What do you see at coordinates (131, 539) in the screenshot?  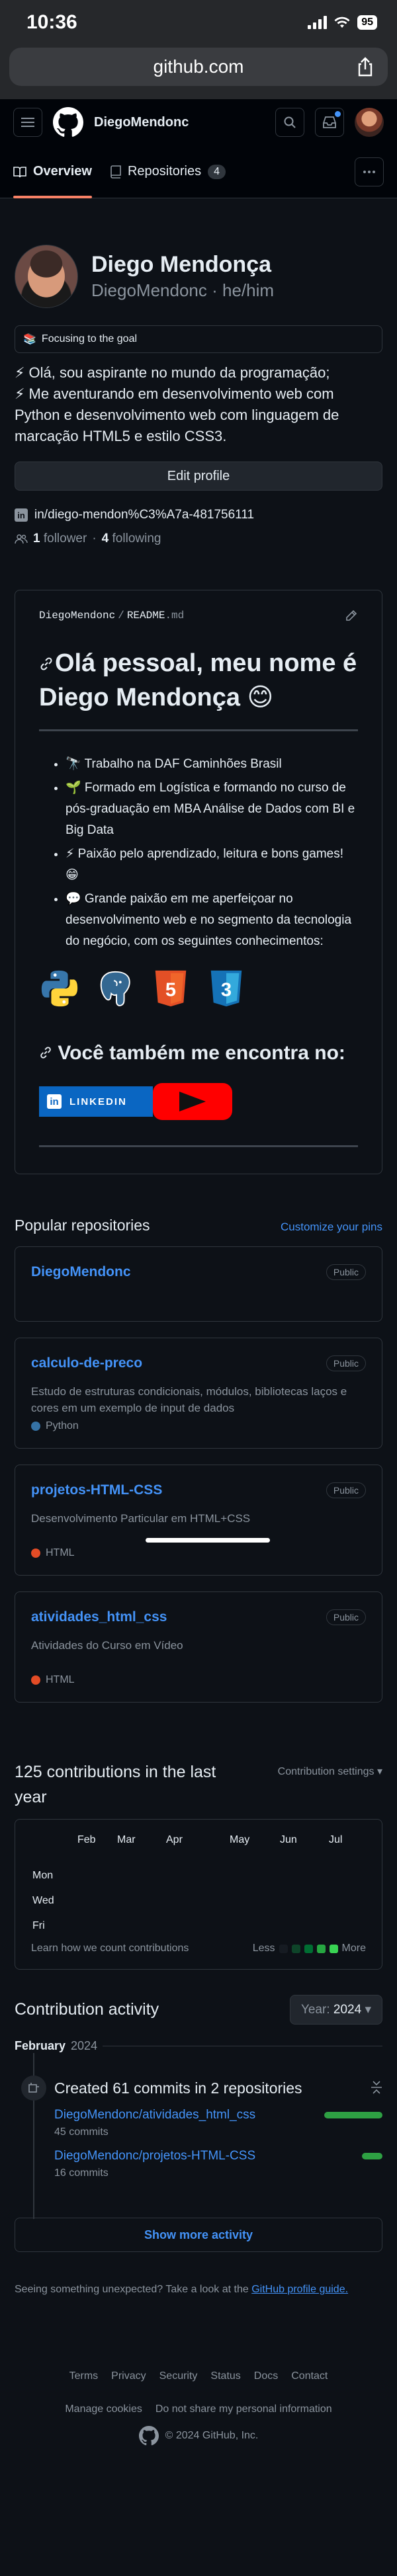 I see `following-link: 4 following` at bounding box center [131, 539].